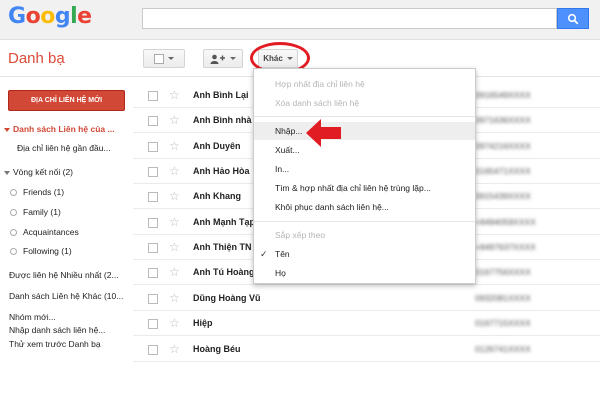  What do you see at coordinates (366, 299) in the screenshot?
I see `table-row: ☆ Dũng Hoàng Vũ 0932081XXXX` at bounding box center [366, 299].